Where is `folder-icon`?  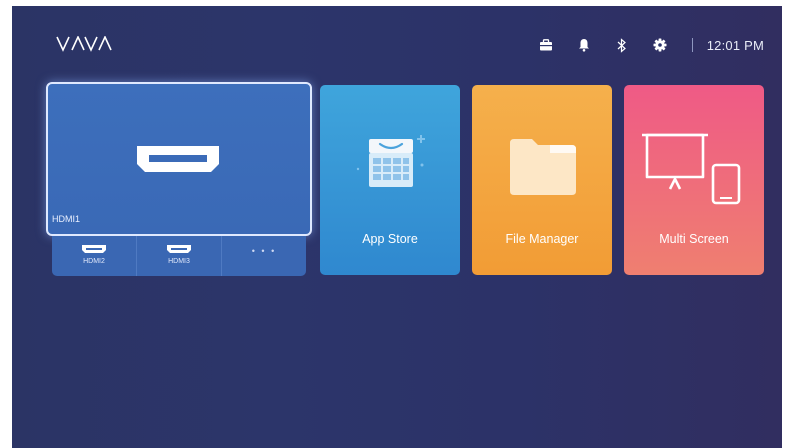 folder-icon is located at coordinates (543, 169).